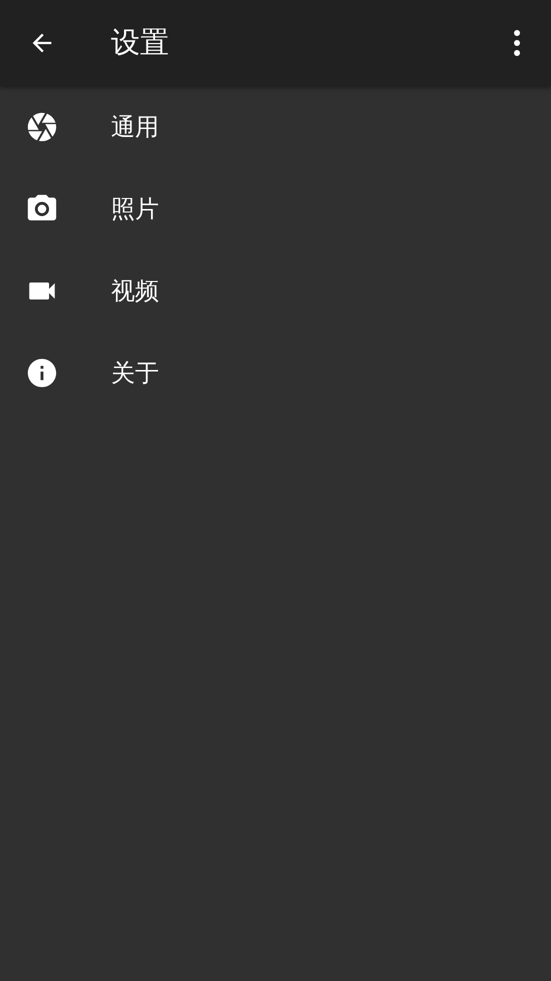 This screenshot has height=981, width=551. I want to click on settings-item: 视频, so click(275, 291).